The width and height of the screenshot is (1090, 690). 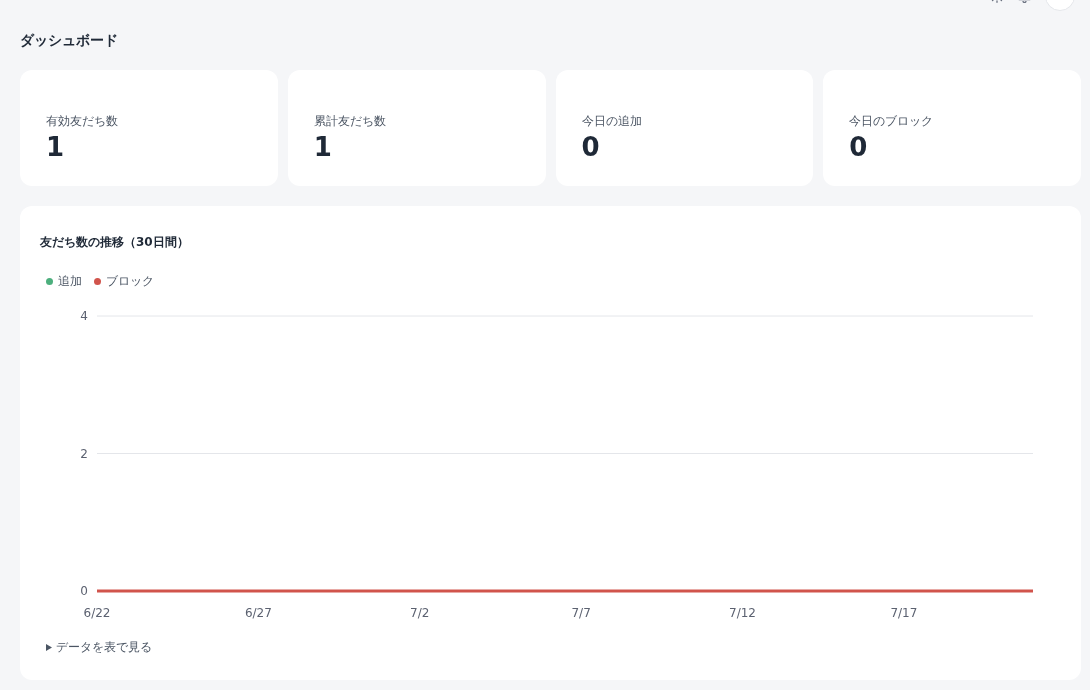 I want to click on x-axis-label: 7/7, so click(x=581, y=613).